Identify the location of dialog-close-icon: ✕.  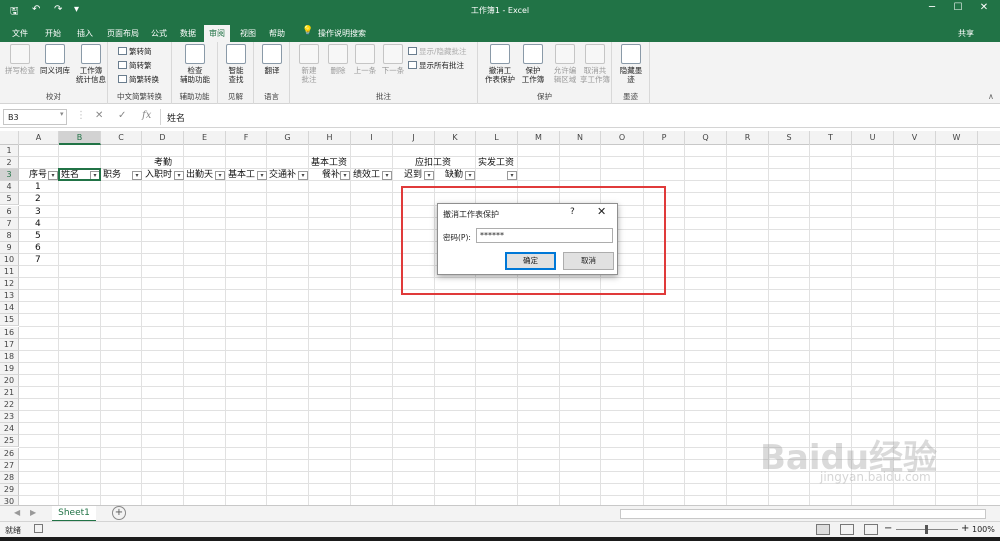
(601, 211).